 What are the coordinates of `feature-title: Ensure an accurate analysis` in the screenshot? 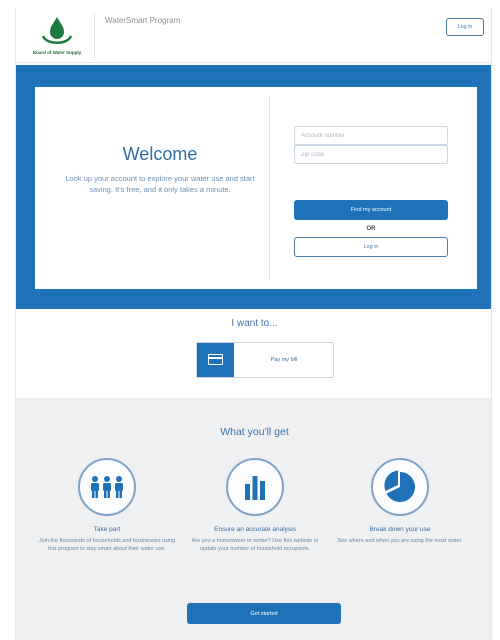 It's located at (255, 529).